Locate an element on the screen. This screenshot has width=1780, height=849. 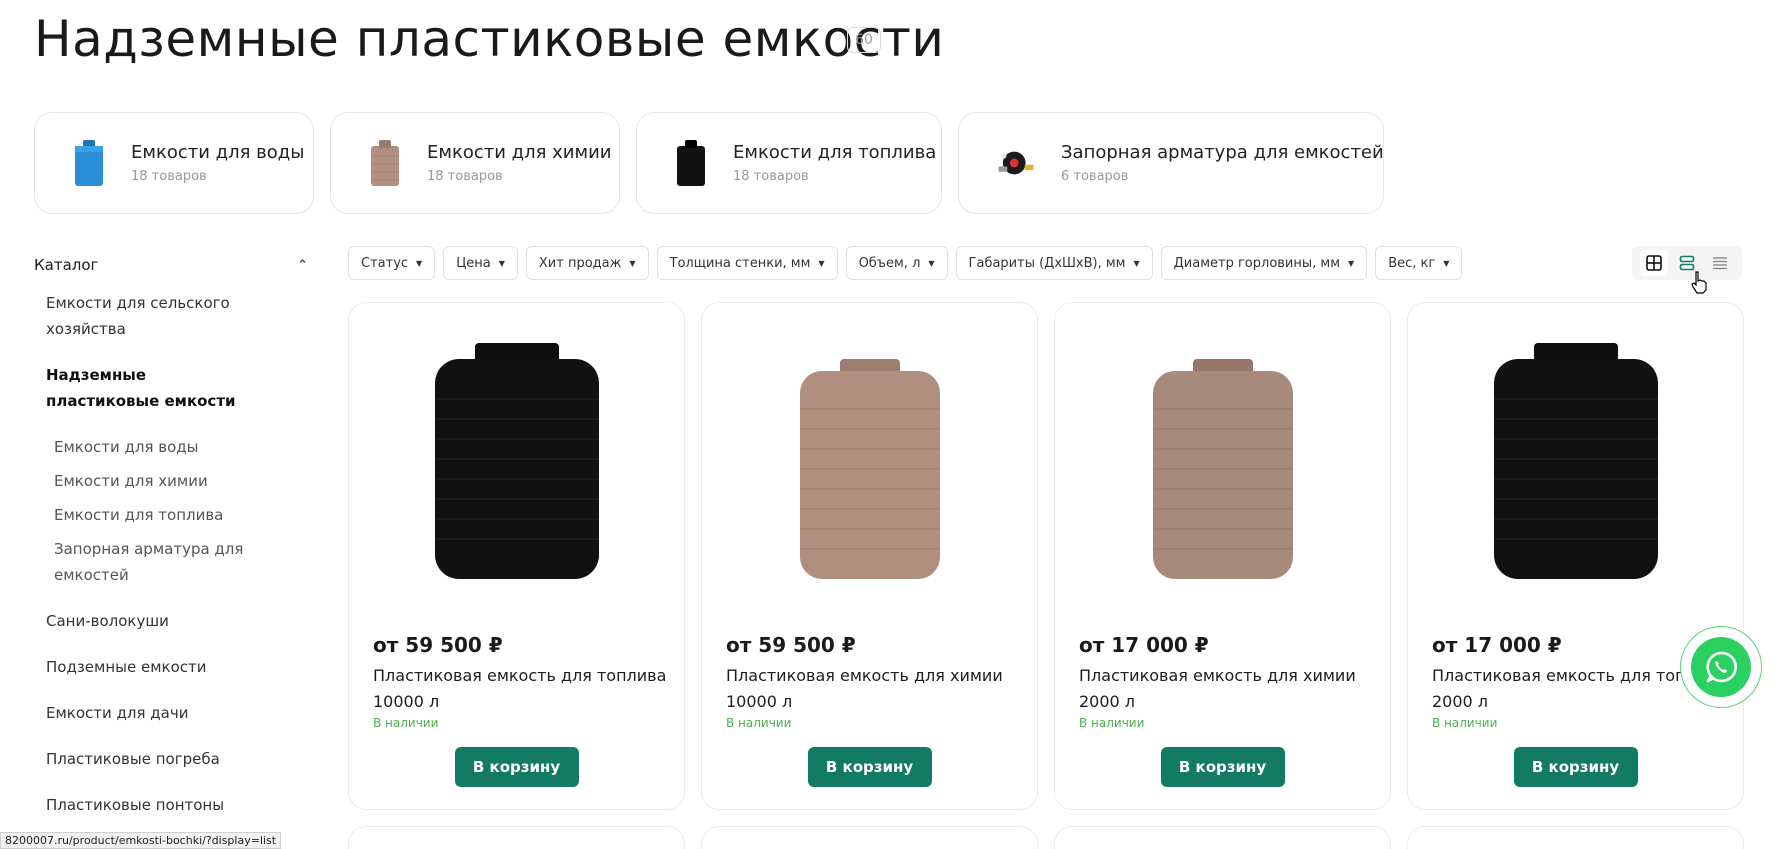
sidebar-item-aboveground: Надземные пластиковые емкости is located at coordinates (139, 388).